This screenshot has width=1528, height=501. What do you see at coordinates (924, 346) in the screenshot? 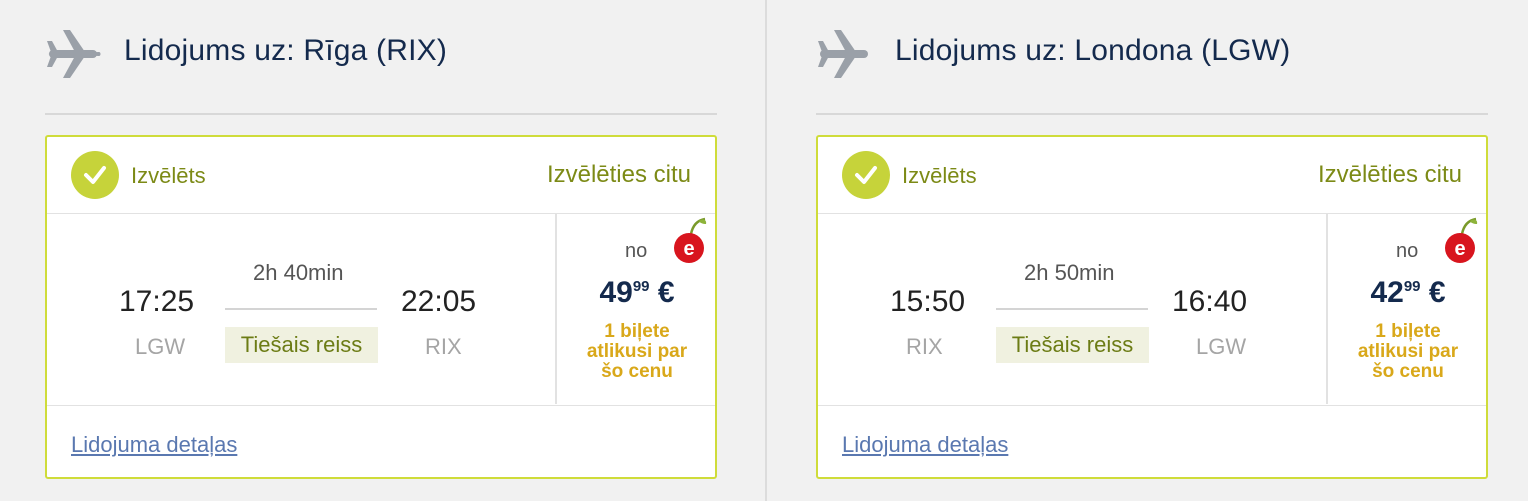
I see `departure-airport-code: RIX` at bounding box center [924, 346].